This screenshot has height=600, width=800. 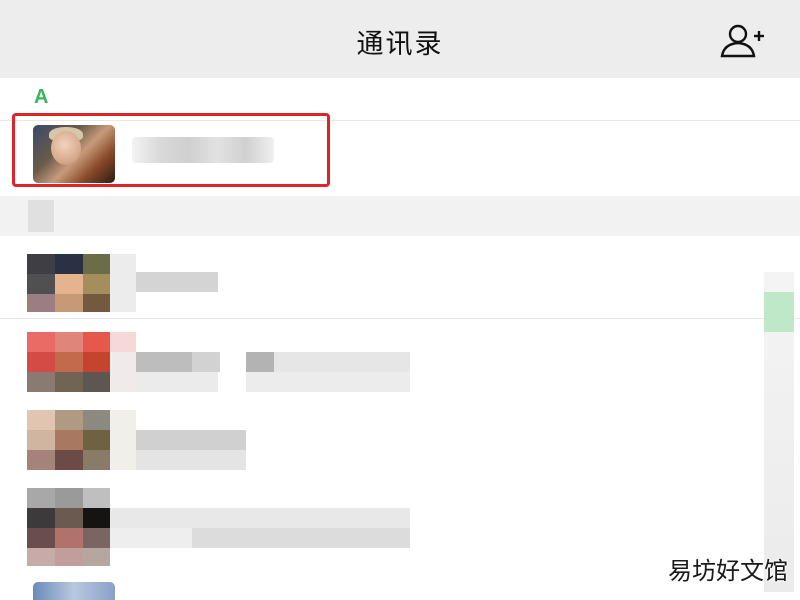 I want to click on nav-header: 通讯录, so click(x=400, y=39).